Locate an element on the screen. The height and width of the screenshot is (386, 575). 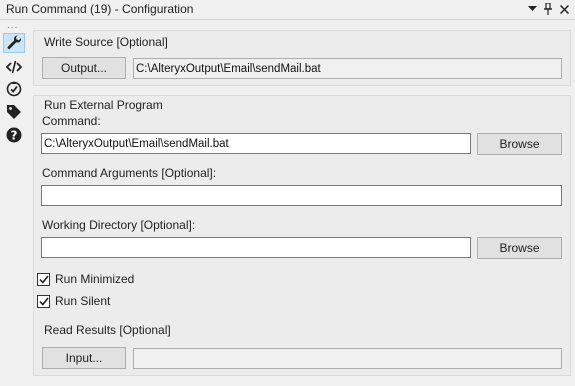
working-directory-browse-button: Browse is located at coordinates (519, 248).